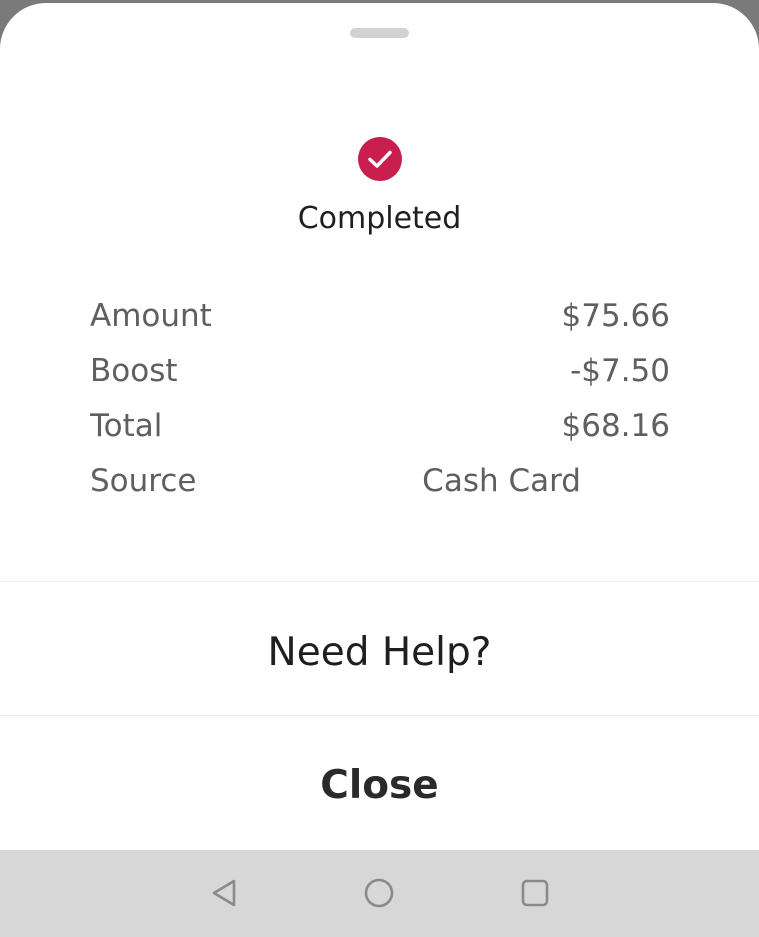 The height and width of the screenshot is (937, 759). I want to click on detail-value: $68.16, so click(615, 426).